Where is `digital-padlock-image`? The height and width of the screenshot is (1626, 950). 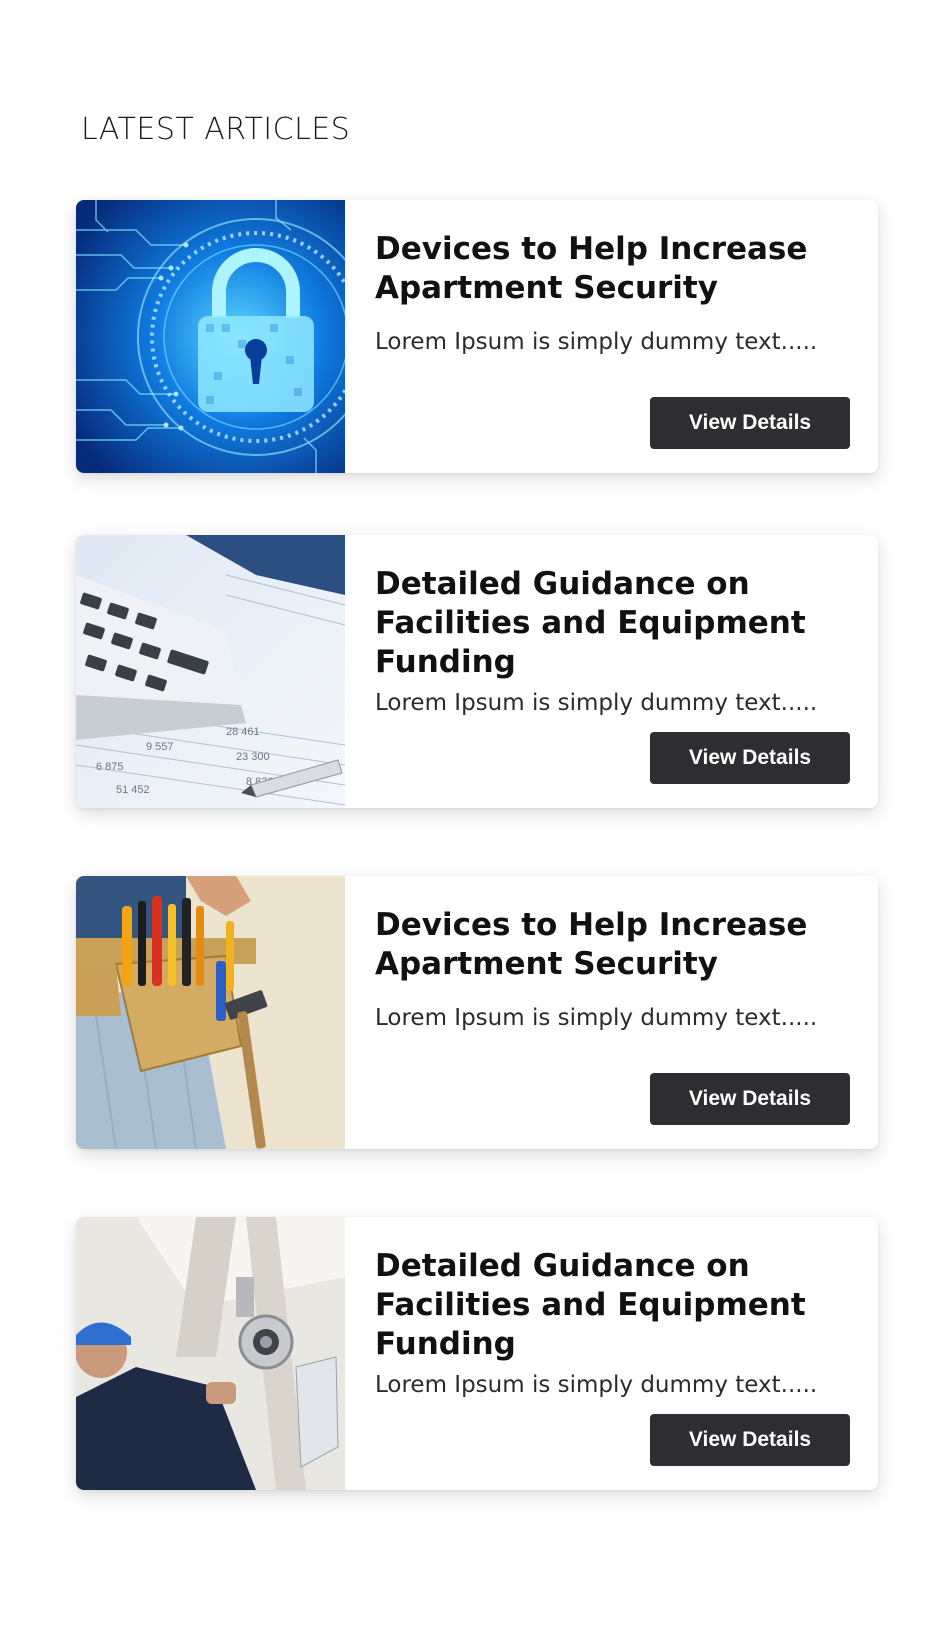 digital-padlock-image is located at coordinates (210, 336).